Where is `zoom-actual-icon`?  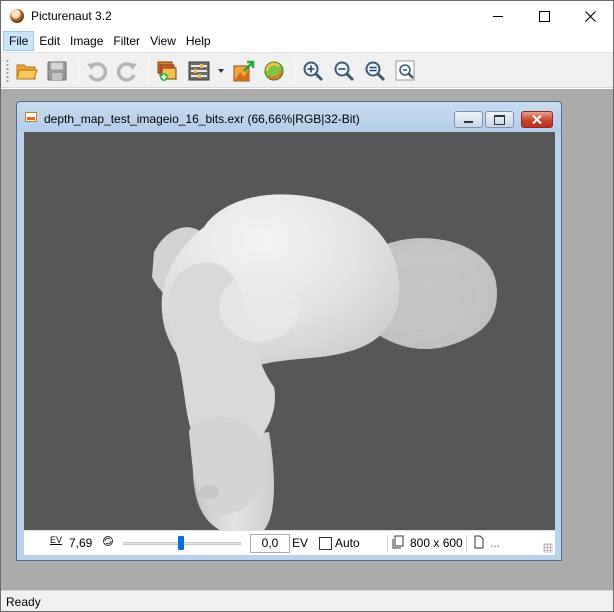
zoom-actual-icon is located at coordinates (405, 70).